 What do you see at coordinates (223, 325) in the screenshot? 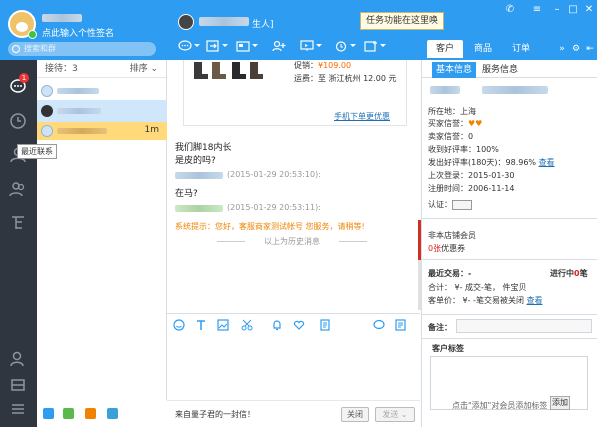
I see `image-button` at bounding box center [223, 325].